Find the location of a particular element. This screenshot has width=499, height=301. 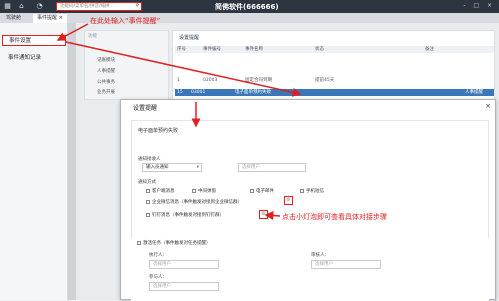

grid-icon: ▦ is located at coordinates (7, 6).